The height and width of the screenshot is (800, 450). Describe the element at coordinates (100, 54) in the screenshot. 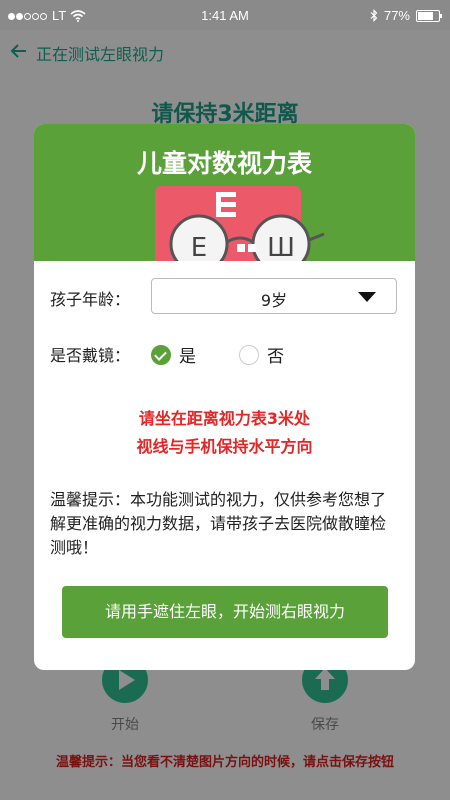

I see `page-title: 正在测试左眼视力` at that location.